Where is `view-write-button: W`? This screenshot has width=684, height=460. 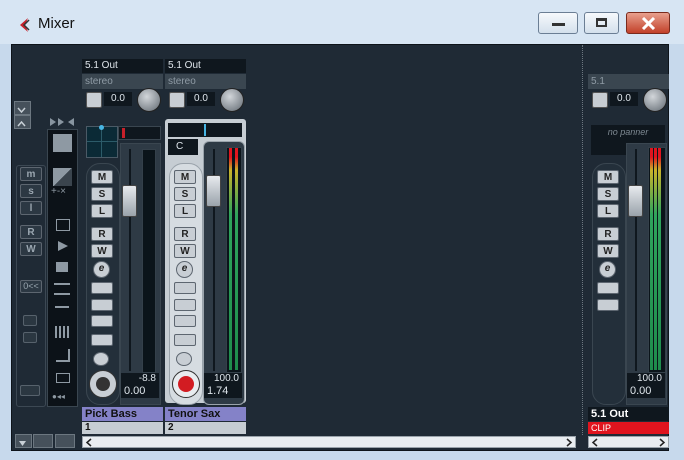
view-write-button: W is located at coordinates (31, 249).